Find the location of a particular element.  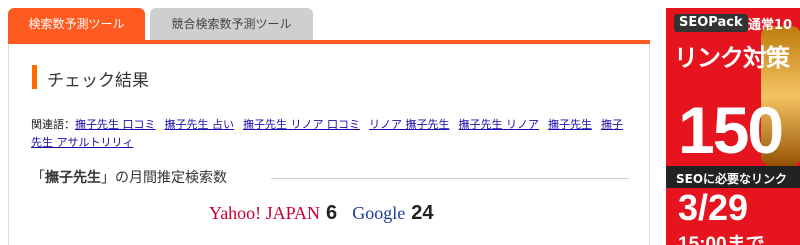

ad-time: 15:00まで is located at coordinates (721, 239).